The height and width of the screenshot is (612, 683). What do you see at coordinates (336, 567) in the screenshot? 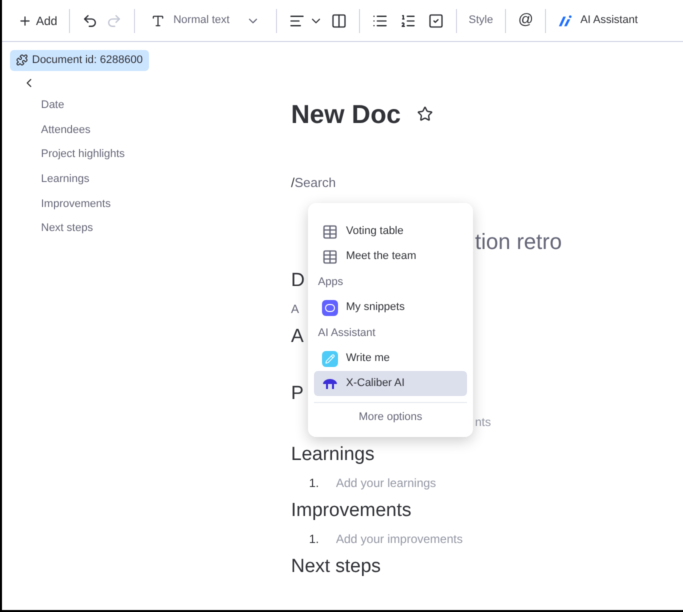
I see `section-heading: Next steps` at bounding box center [336, 567].